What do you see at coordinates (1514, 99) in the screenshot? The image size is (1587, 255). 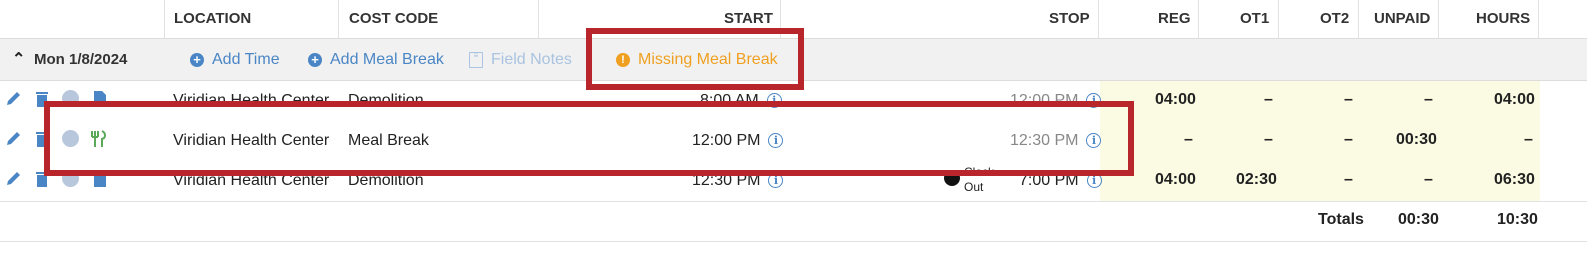 I see `hours-cell: 04:00` at bounding box center [1514, 99].